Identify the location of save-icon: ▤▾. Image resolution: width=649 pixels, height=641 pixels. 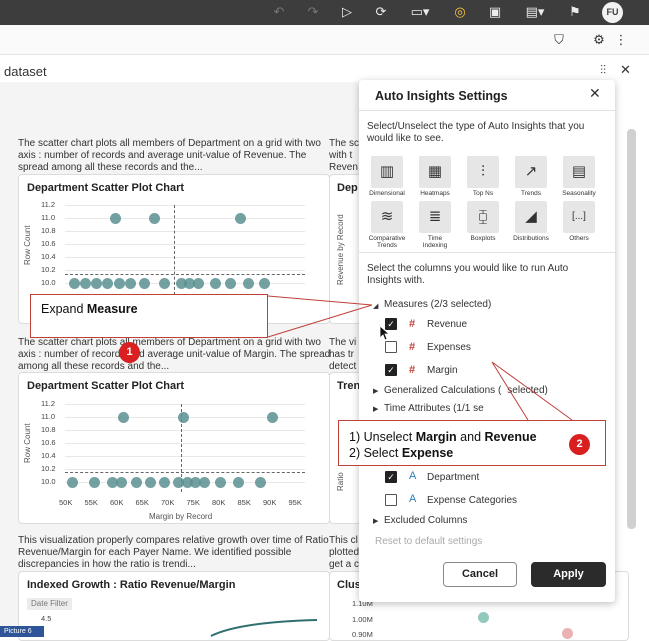
(535, 12).